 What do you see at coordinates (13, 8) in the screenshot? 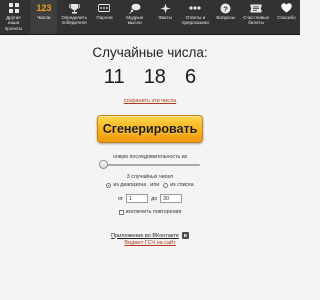
I see `grid-icon` at bounding box center [13, 8].